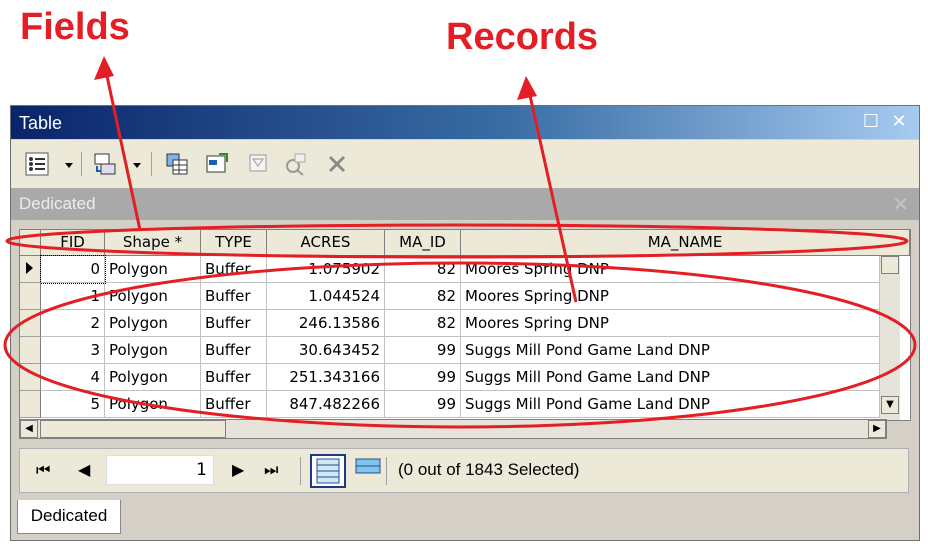 The height and width of the screenshot is (544, 928). I want to click on switch-selection-icon, so click(217, 164).